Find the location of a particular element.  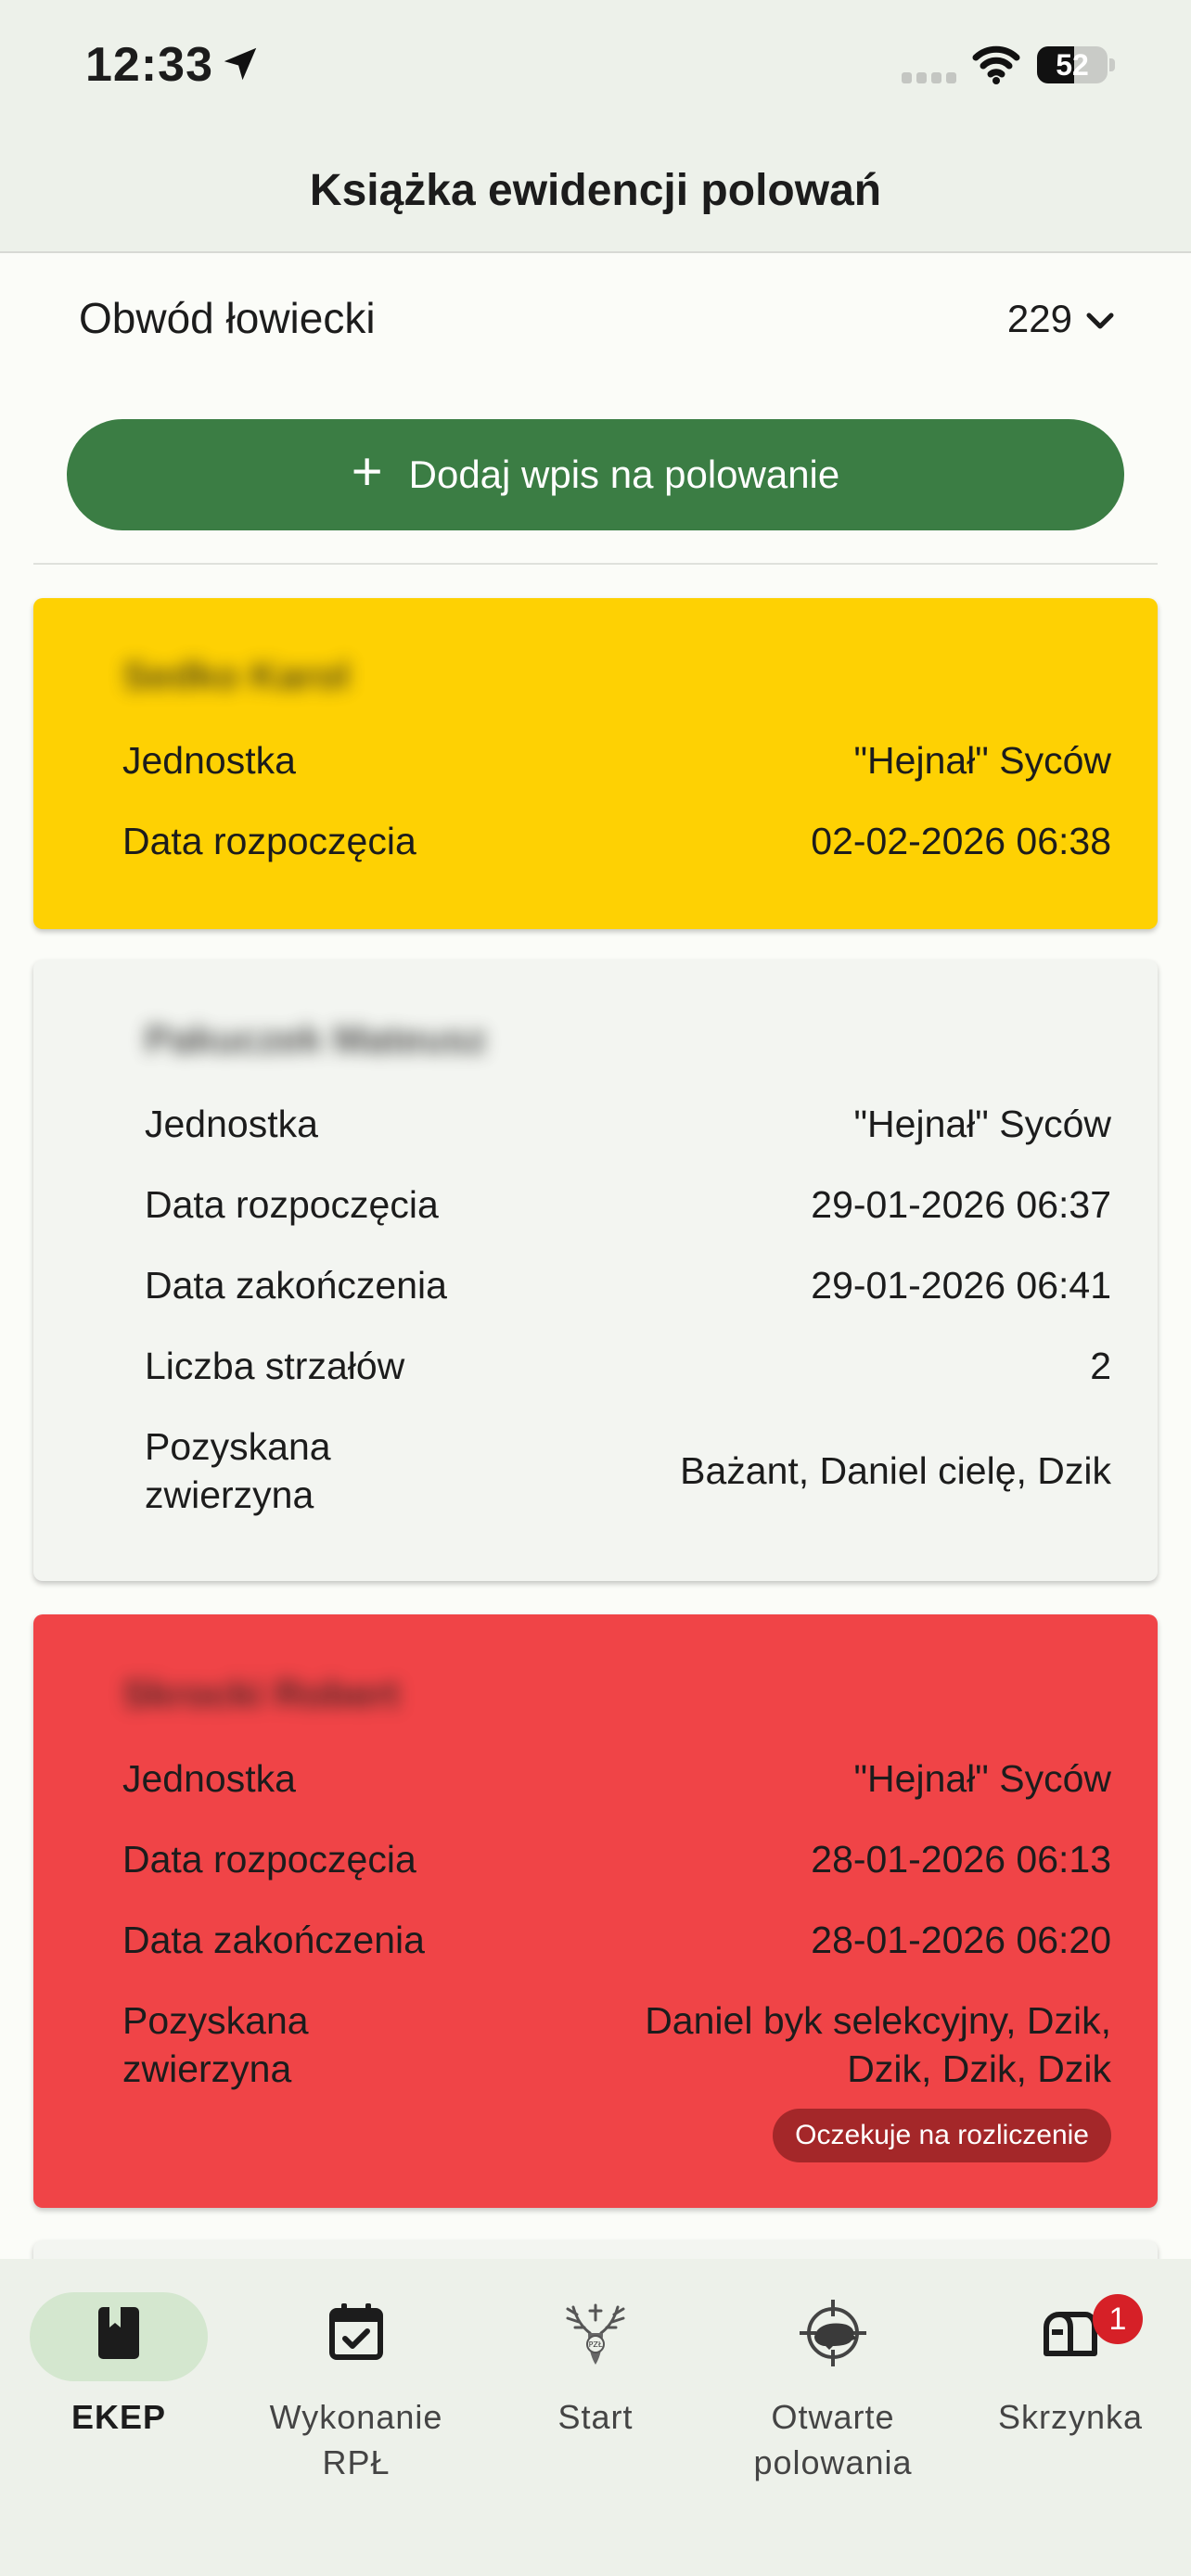

hunter-name: Skrocki Robert is located at coordinates (261, 1693).